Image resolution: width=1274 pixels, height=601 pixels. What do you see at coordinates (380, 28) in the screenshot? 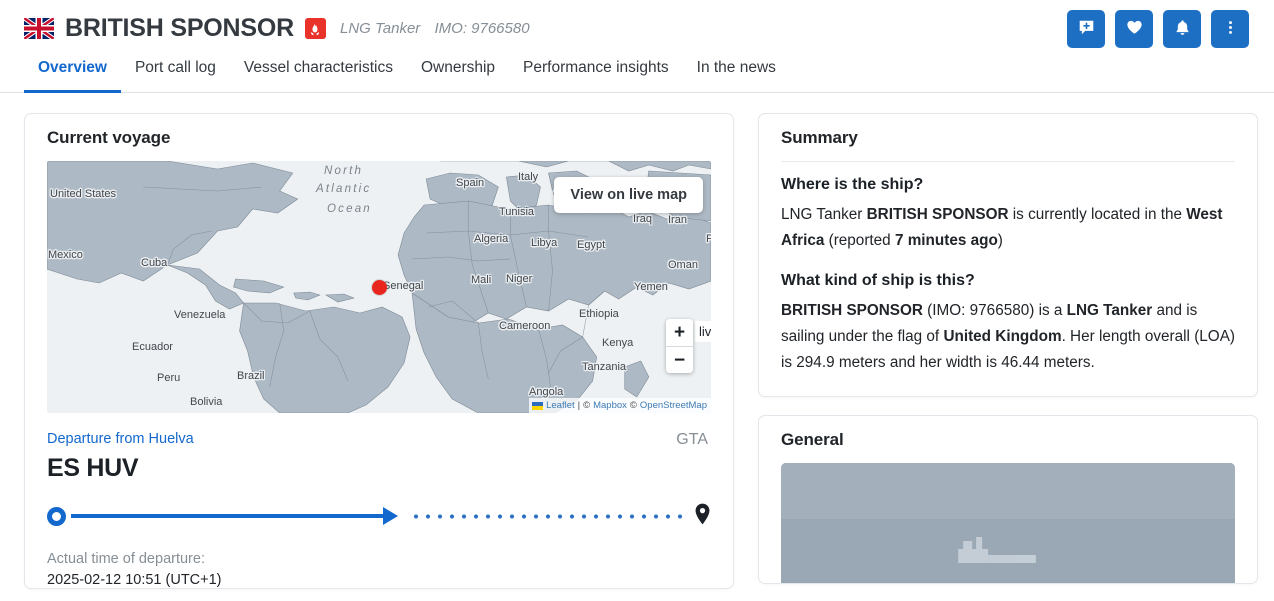
I see `vessel-type: LNG Tanker` at bounding box center [380, 28].